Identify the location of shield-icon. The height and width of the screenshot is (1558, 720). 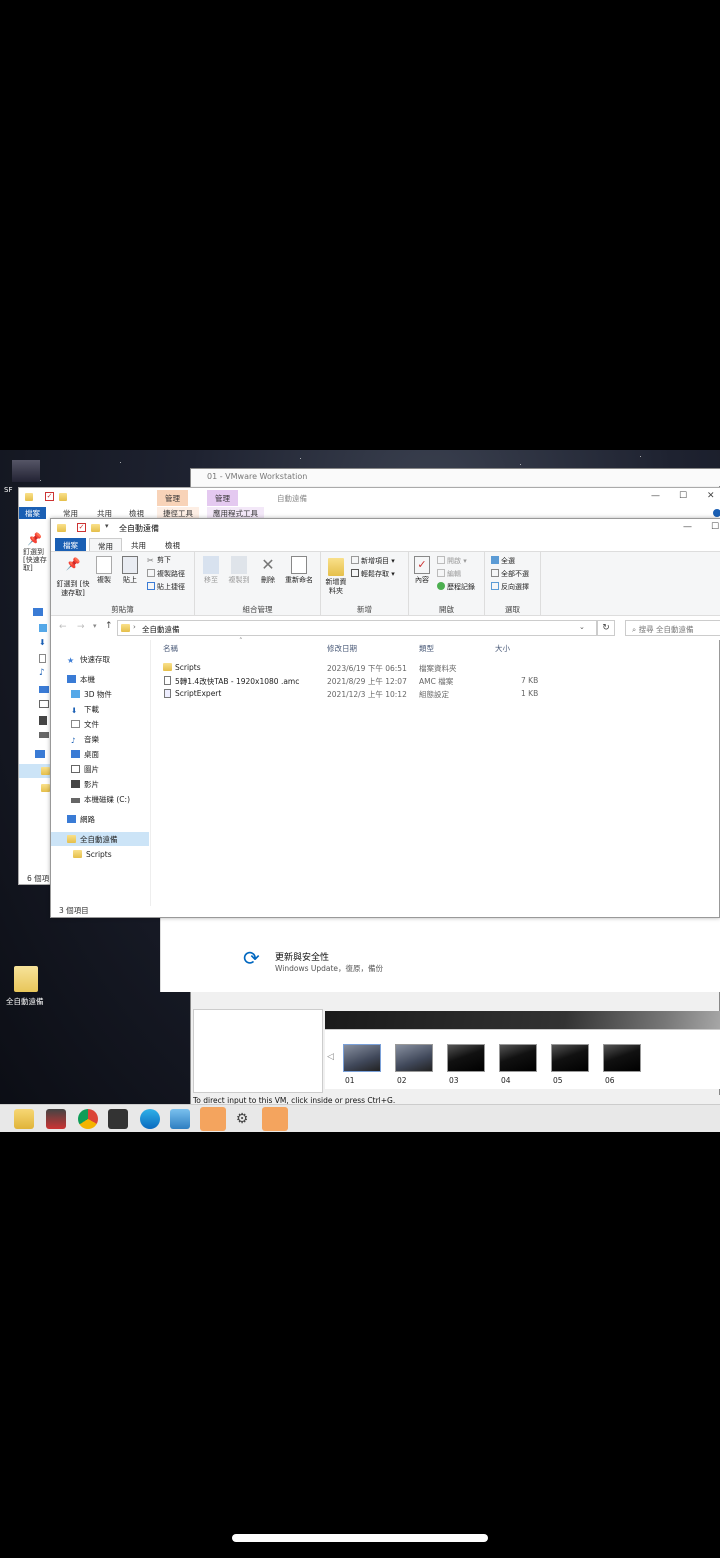
(118, 1119).